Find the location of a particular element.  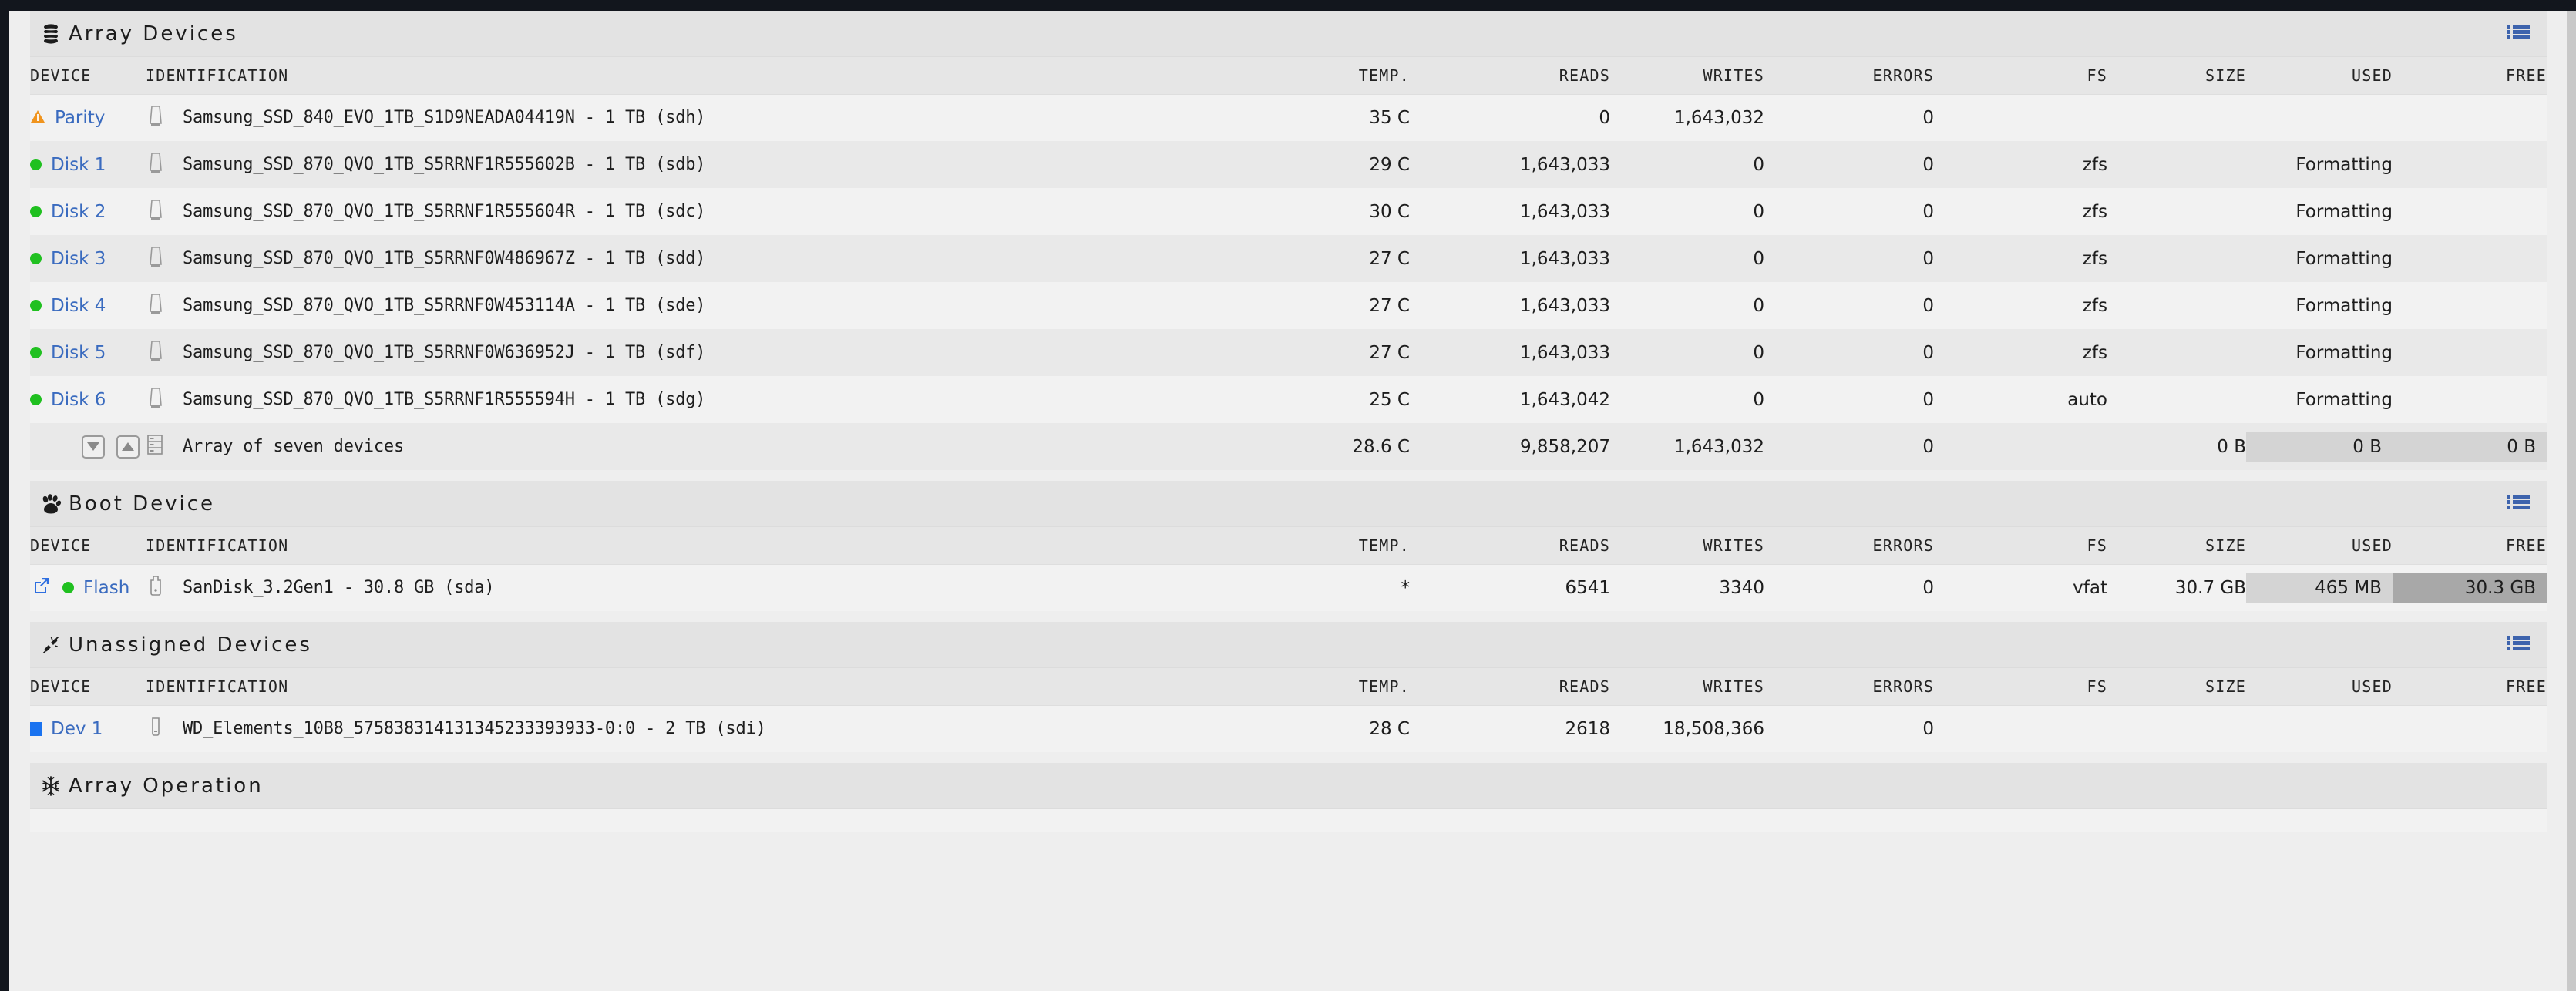

device-link: Disk 2 is located at coordinates (78, 212).